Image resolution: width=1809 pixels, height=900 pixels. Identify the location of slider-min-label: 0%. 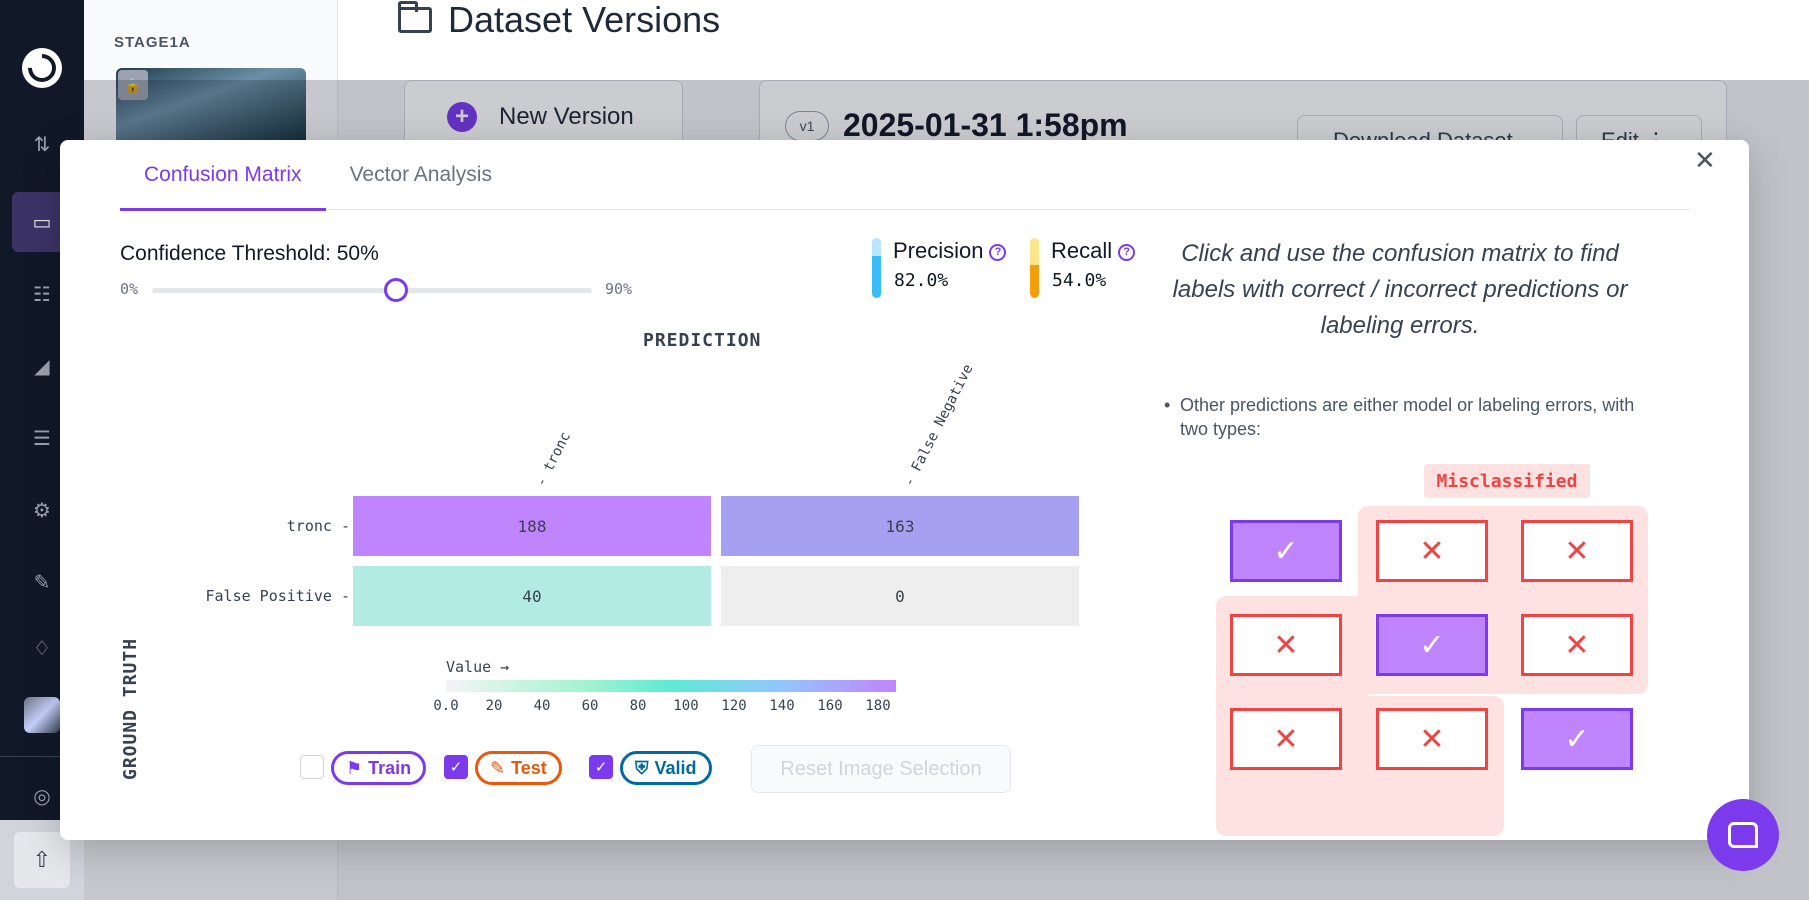
(129, 289).